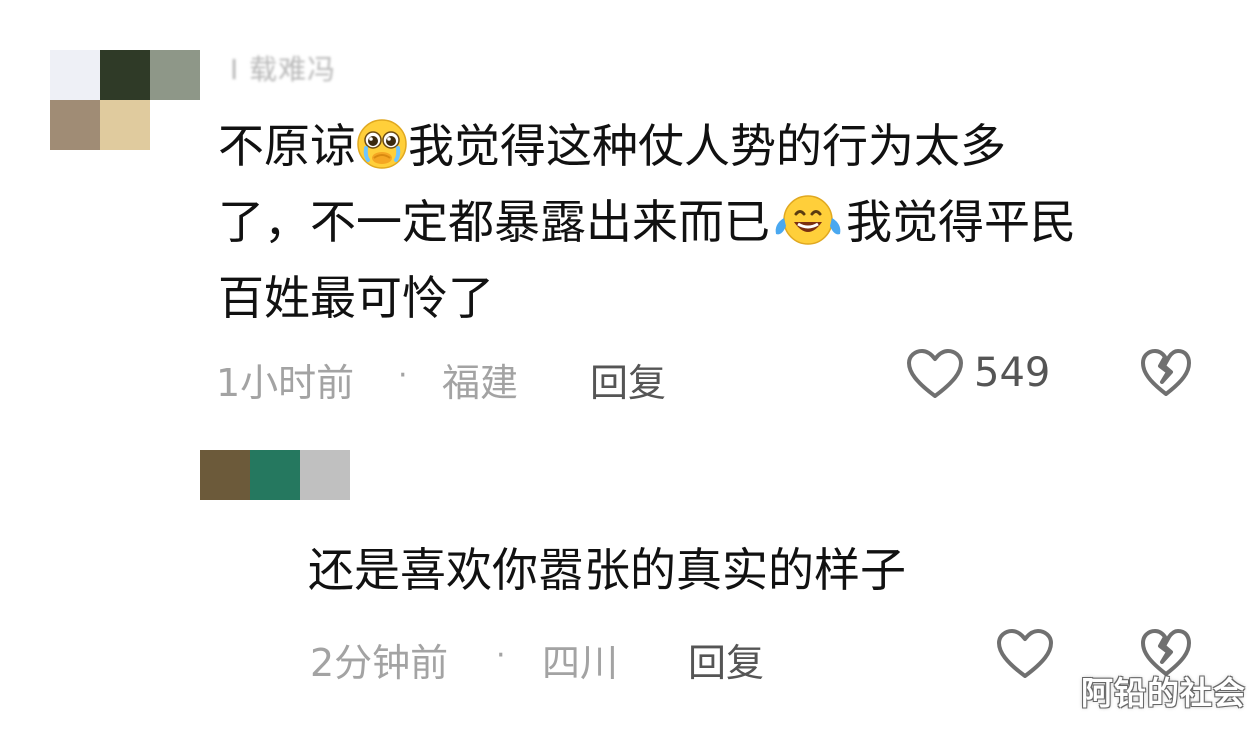 This screenshot has width=1260, height=732. I want to click on broken-heart-icon, so click(1166, 375).